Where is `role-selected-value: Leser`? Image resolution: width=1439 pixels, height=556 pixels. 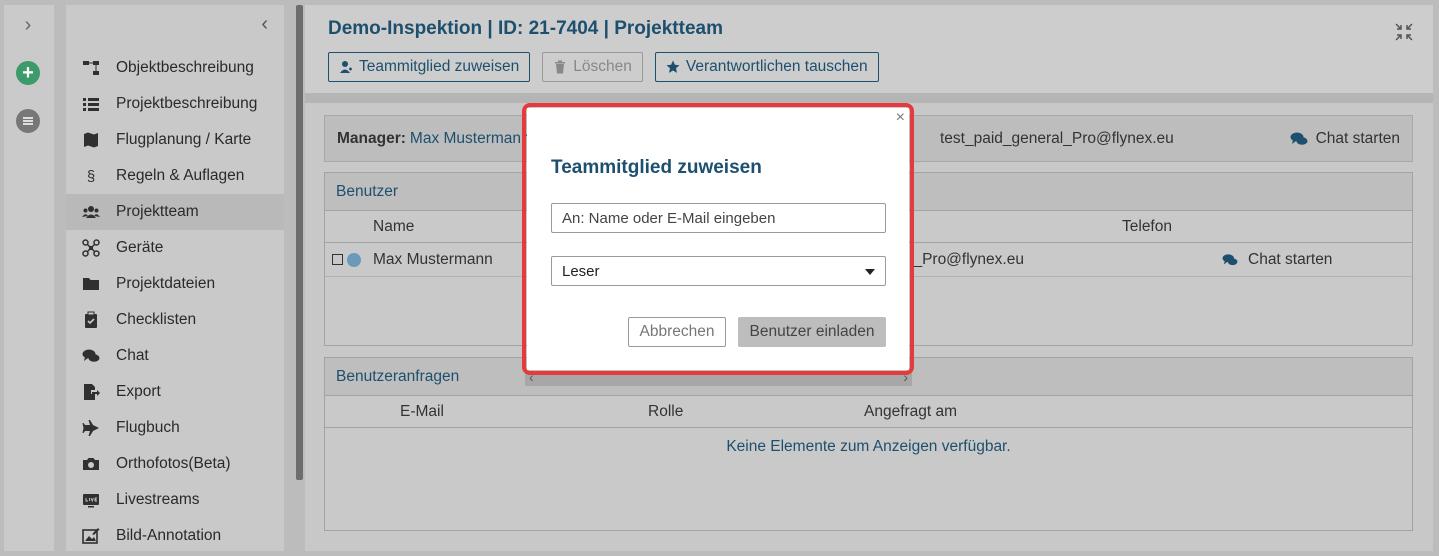 role-selected-value: Leser is located at coordinates (581, 271).